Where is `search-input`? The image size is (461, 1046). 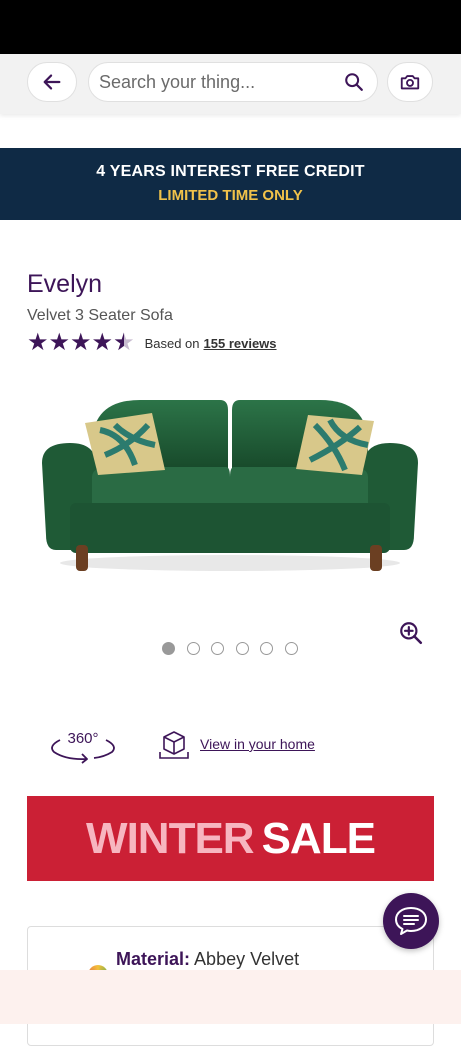
search-input is located at coordinates (221, 82).